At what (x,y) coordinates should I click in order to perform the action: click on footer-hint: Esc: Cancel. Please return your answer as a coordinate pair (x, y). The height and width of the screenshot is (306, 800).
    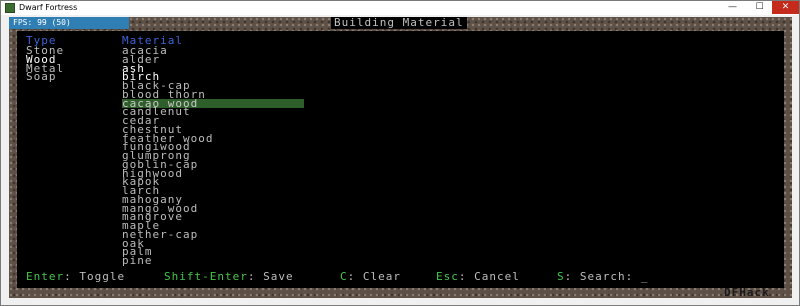
    Looking at the image, I should click on (478, 276).